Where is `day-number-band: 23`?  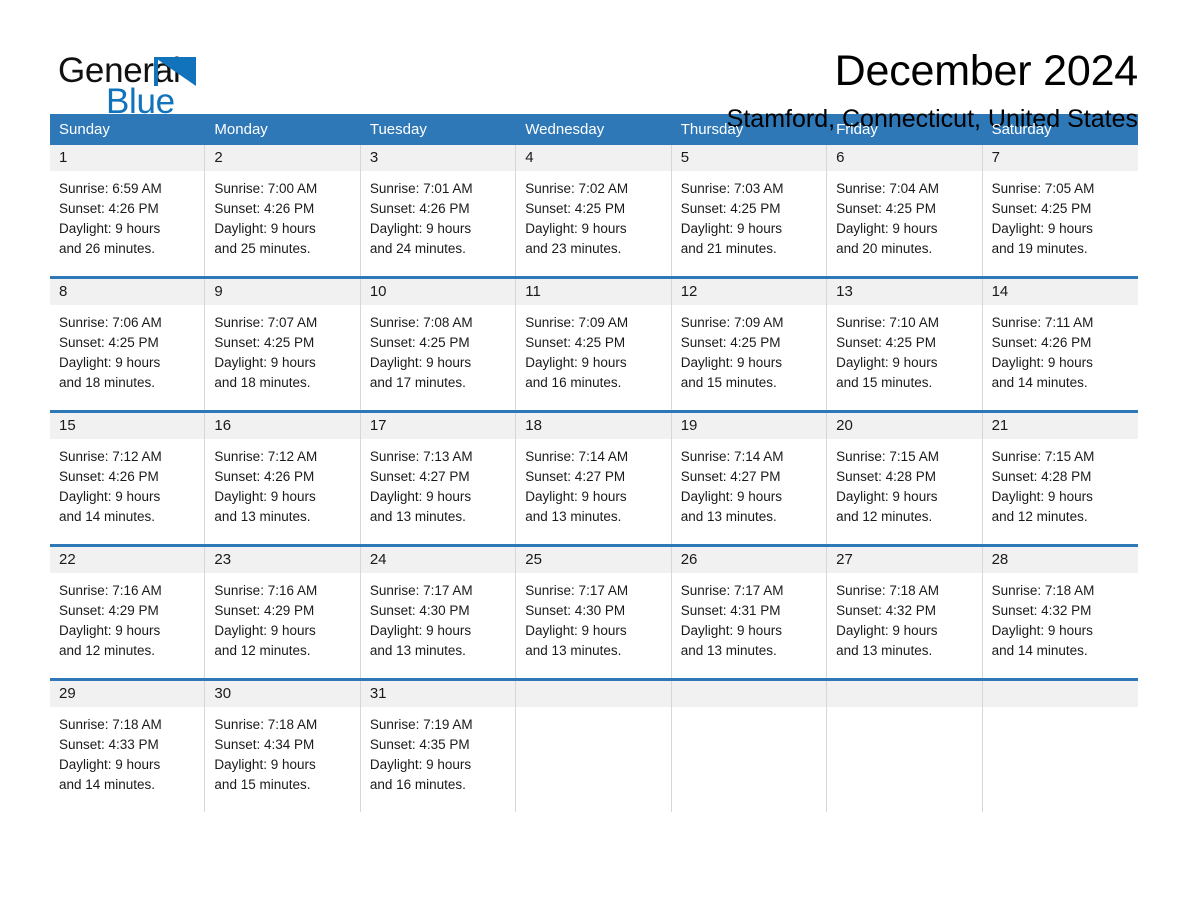
day-number-band: 23 is located at coordinates (282, 560).